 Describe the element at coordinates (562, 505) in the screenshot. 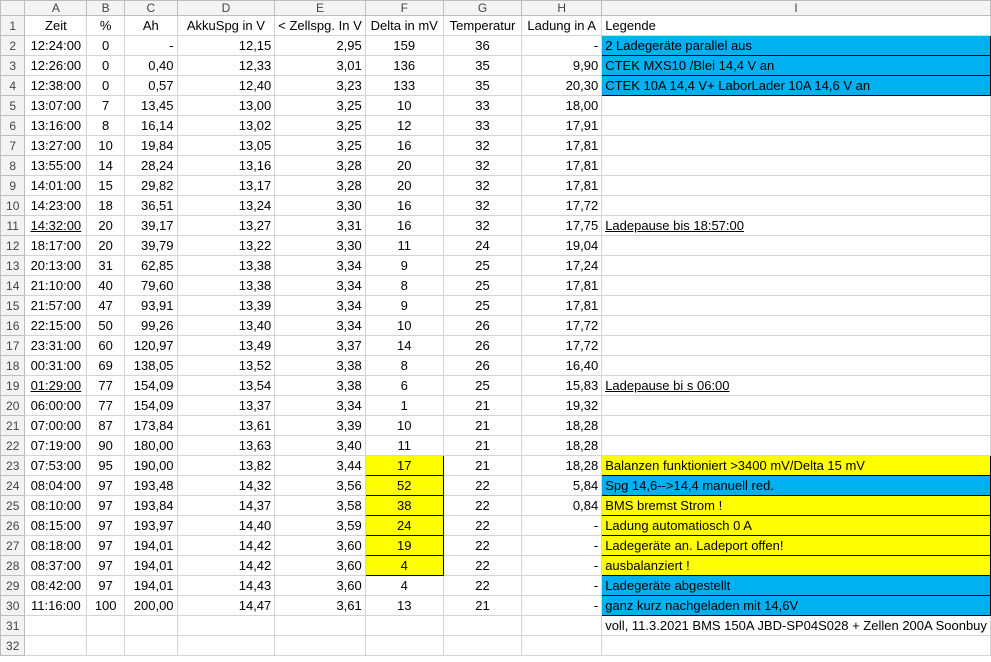

I see `data-cell: 0,84` at that location.